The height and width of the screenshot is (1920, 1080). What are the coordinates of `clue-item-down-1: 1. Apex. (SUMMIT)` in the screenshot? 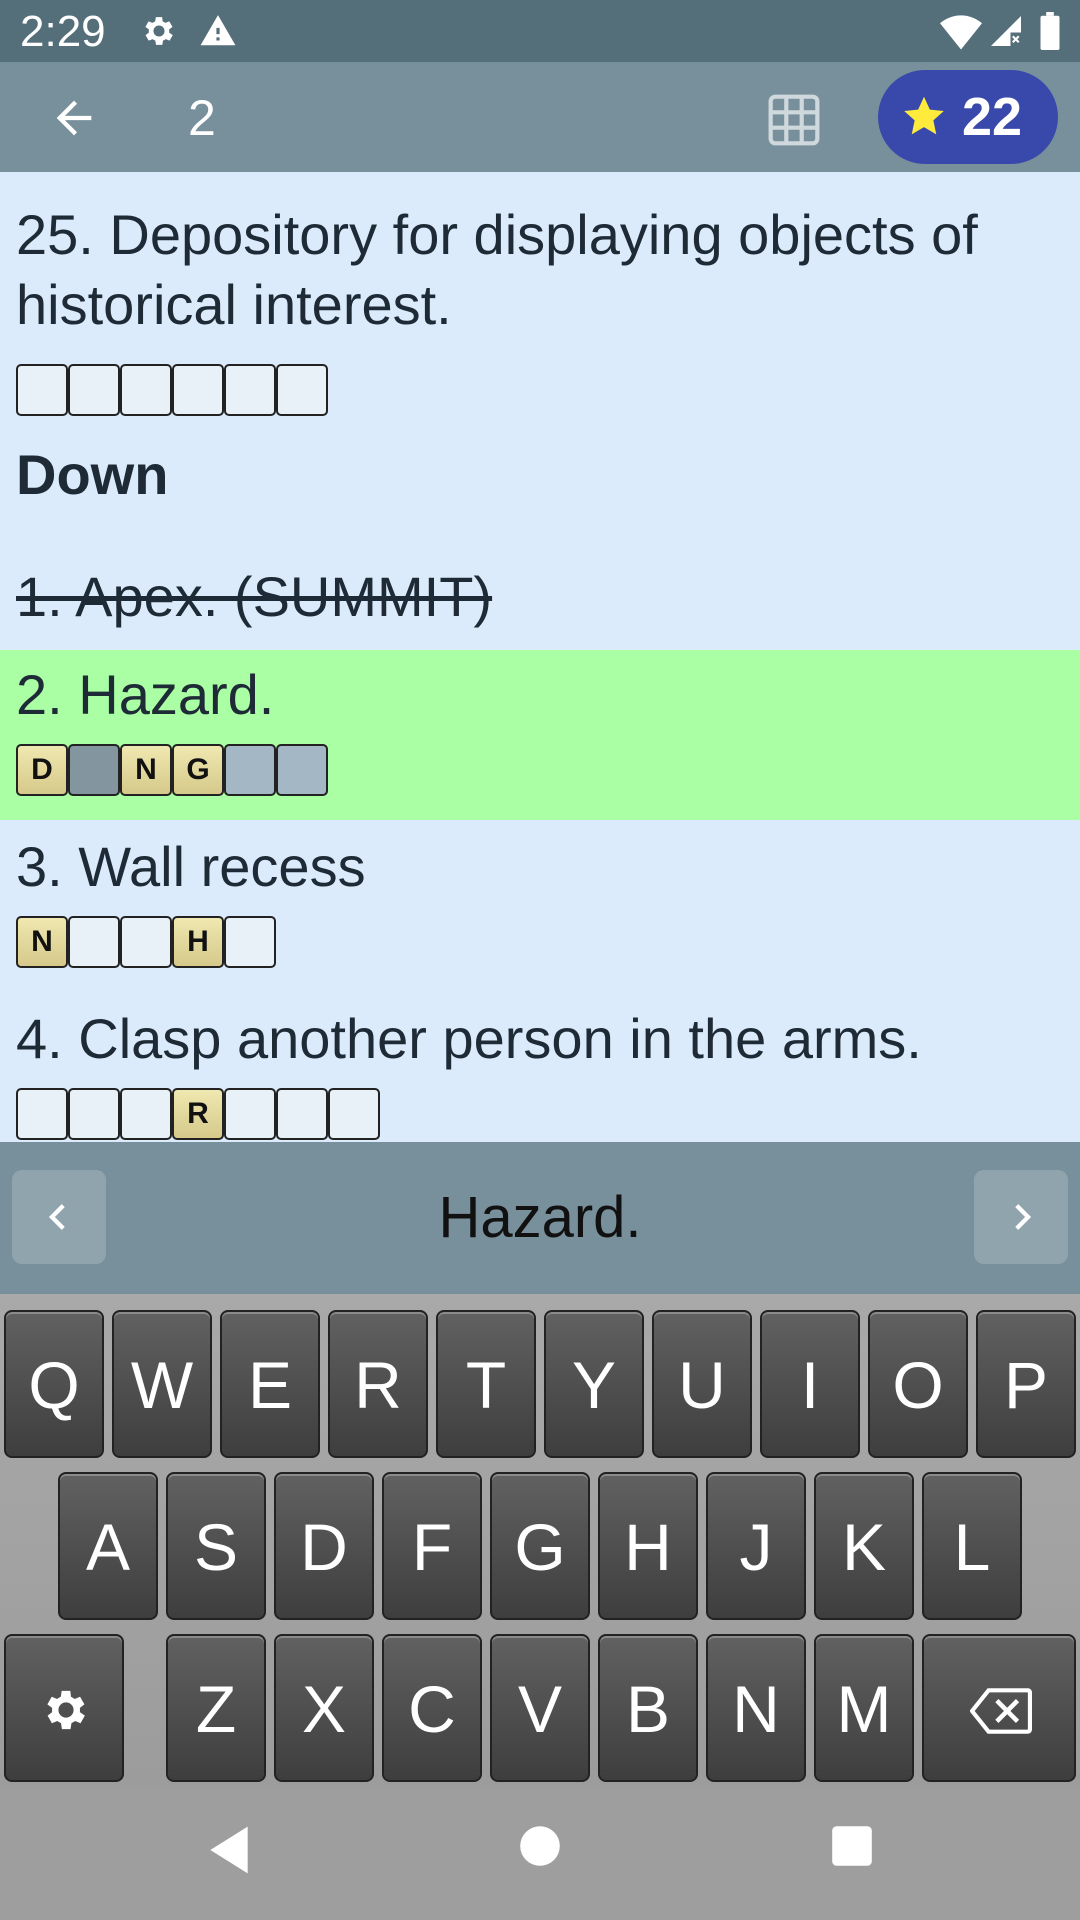 It's located at (540, 600).